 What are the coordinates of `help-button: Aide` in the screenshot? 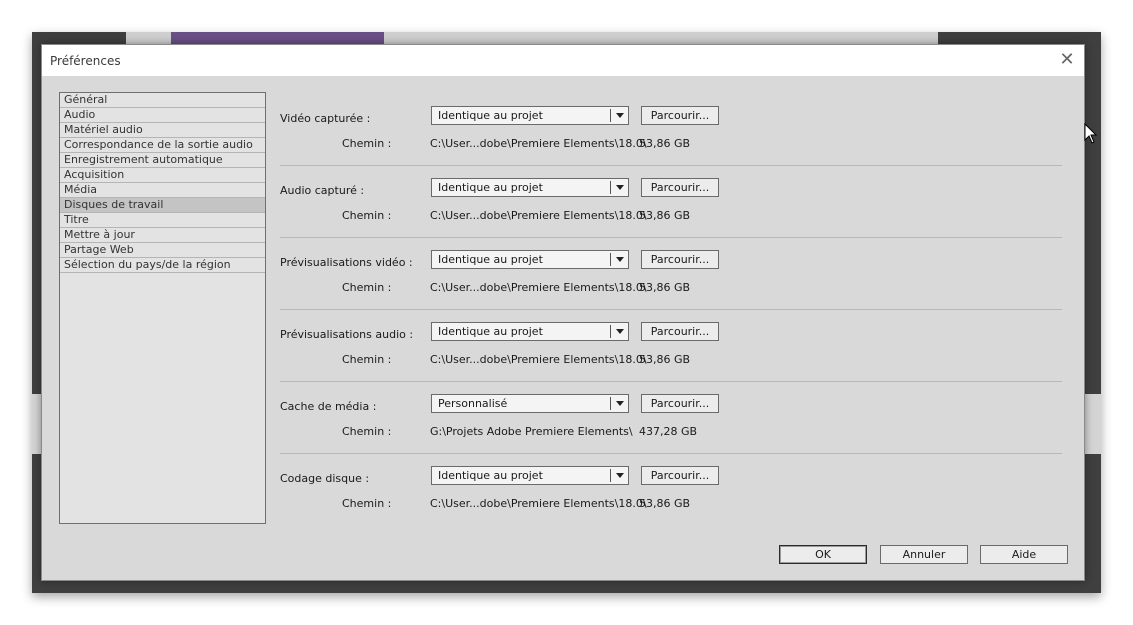 It's located at (1024, 554).